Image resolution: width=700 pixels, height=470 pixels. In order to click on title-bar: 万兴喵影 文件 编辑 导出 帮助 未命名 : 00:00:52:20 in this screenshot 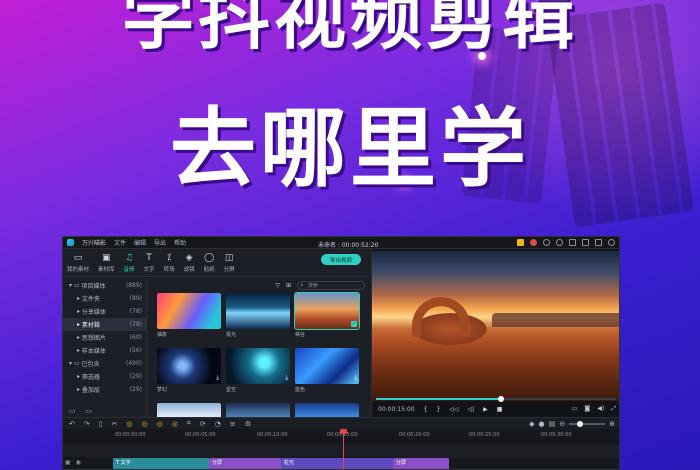, I will do `click(341, 243)`.